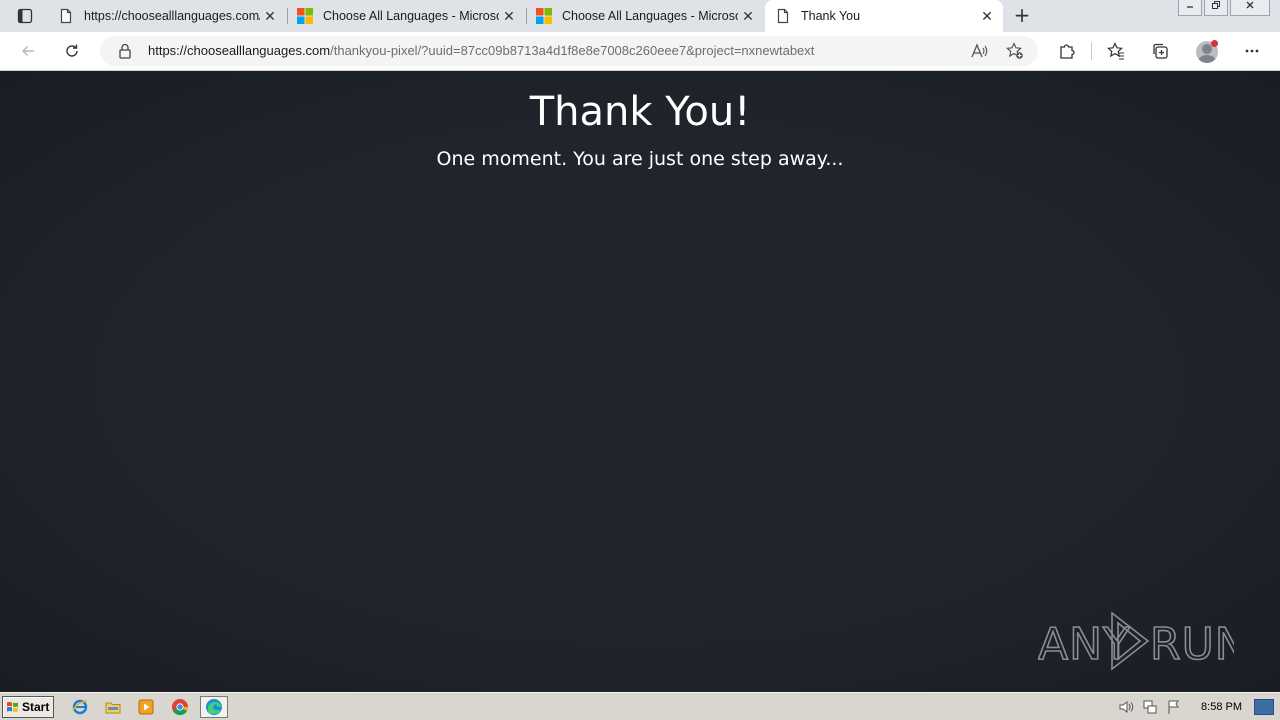 This screenshot has width=1280, height=720. I want to click on extensions-button, so click(1067, 51).